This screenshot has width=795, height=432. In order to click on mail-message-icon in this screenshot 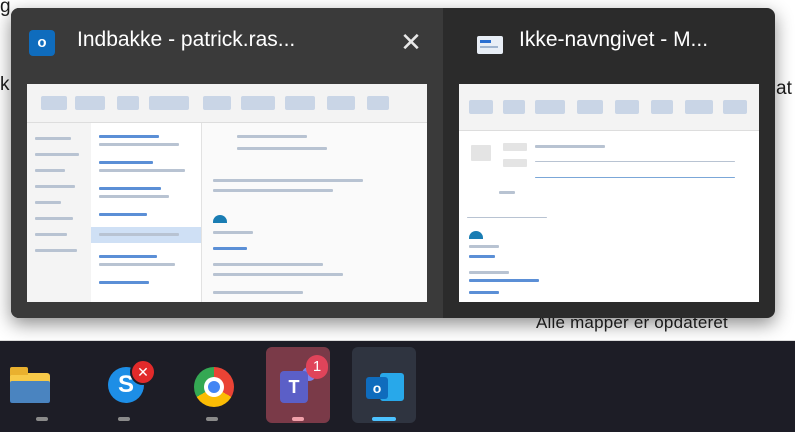, I will do `click(490, 45)`.